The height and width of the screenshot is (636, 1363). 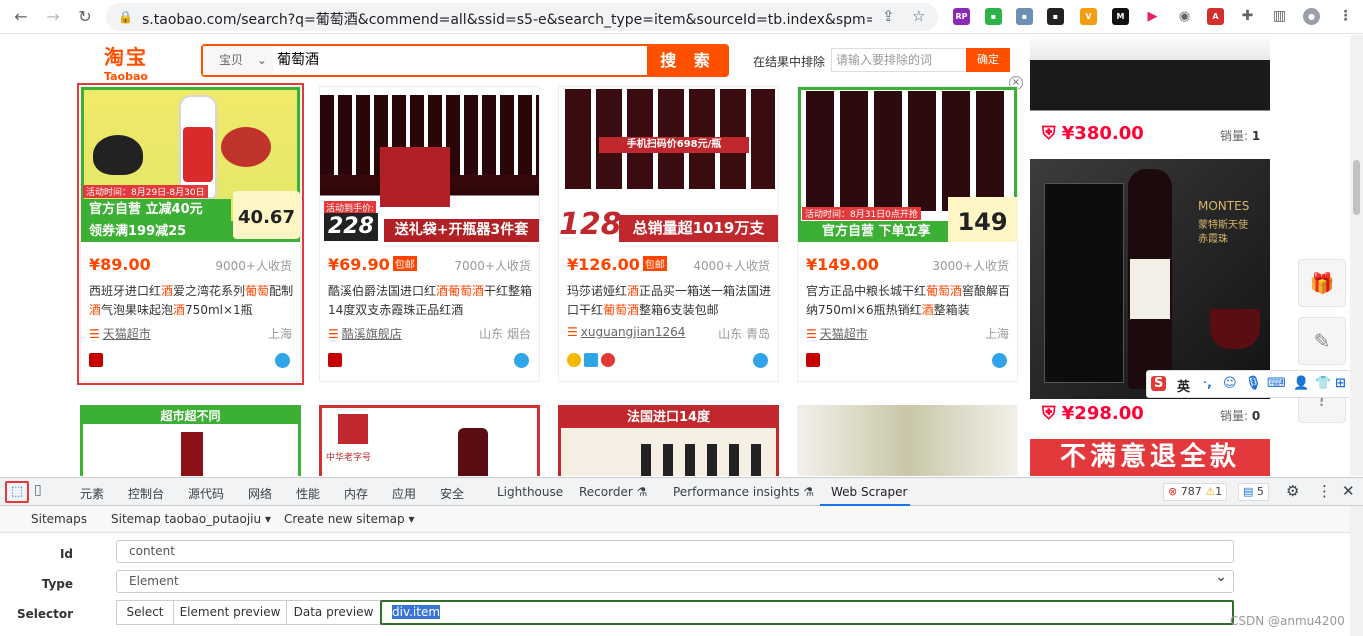 I want to click on location: 山东 青岛, so click(x=744, y=334).